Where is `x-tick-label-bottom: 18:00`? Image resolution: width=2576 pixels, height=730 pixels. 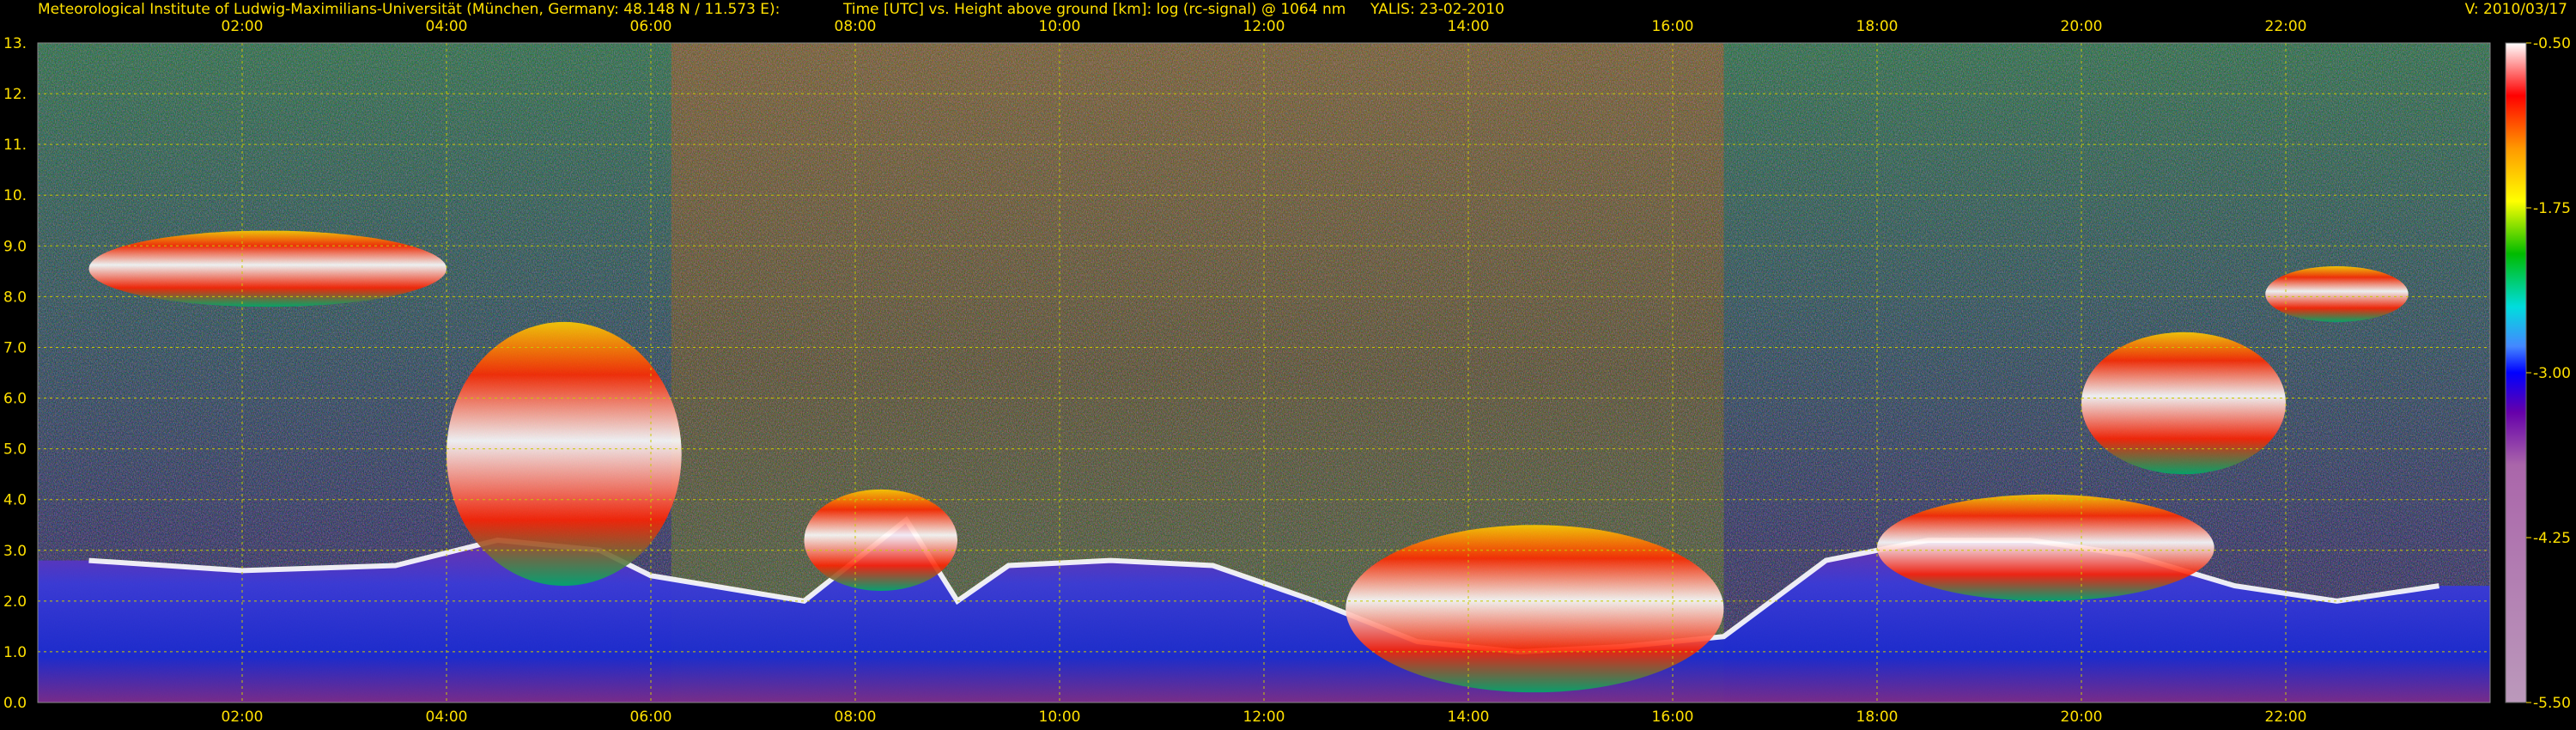
x-tick-label-bottom: 18:00 is located at coordinates (1878, 717).